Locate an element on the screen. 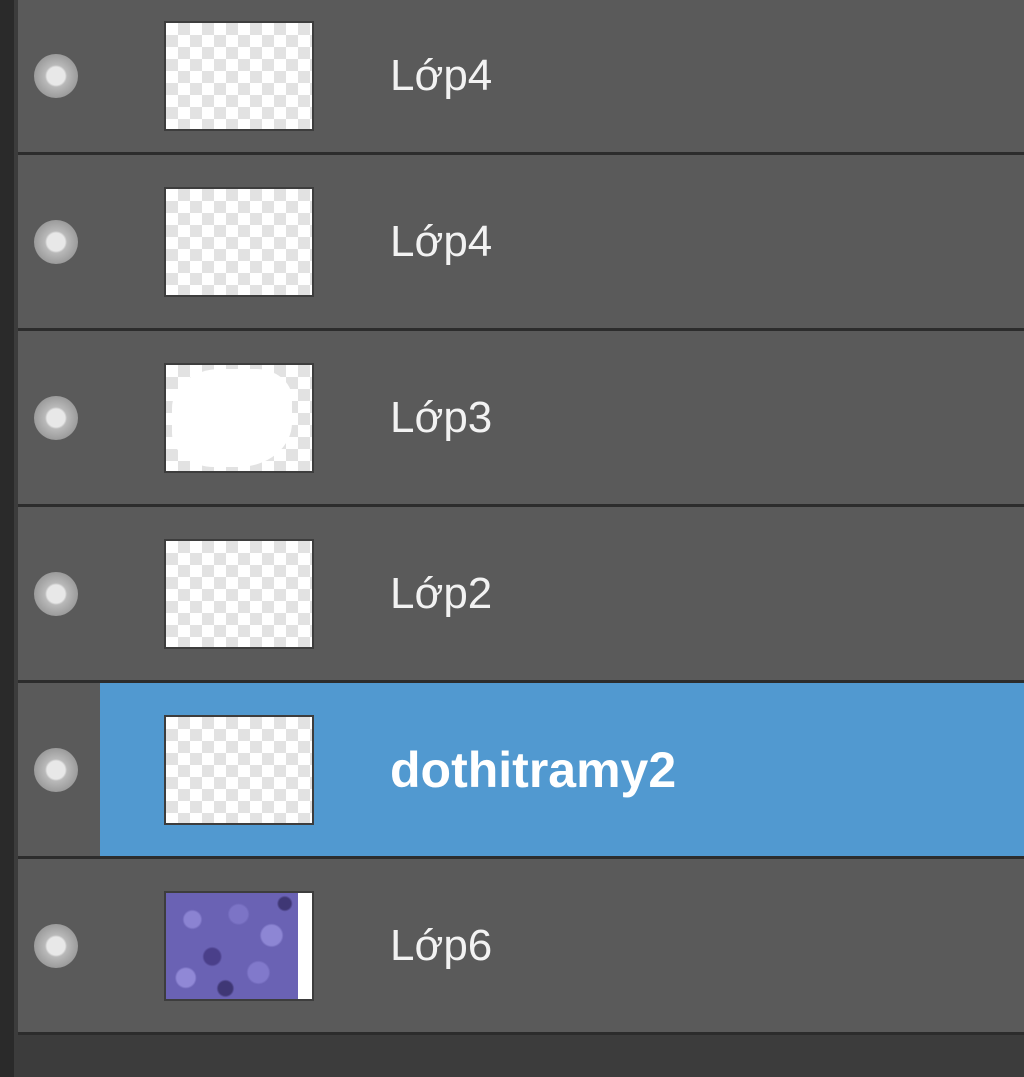  thumbnail-white-shape is located at coordinates (232, 417).